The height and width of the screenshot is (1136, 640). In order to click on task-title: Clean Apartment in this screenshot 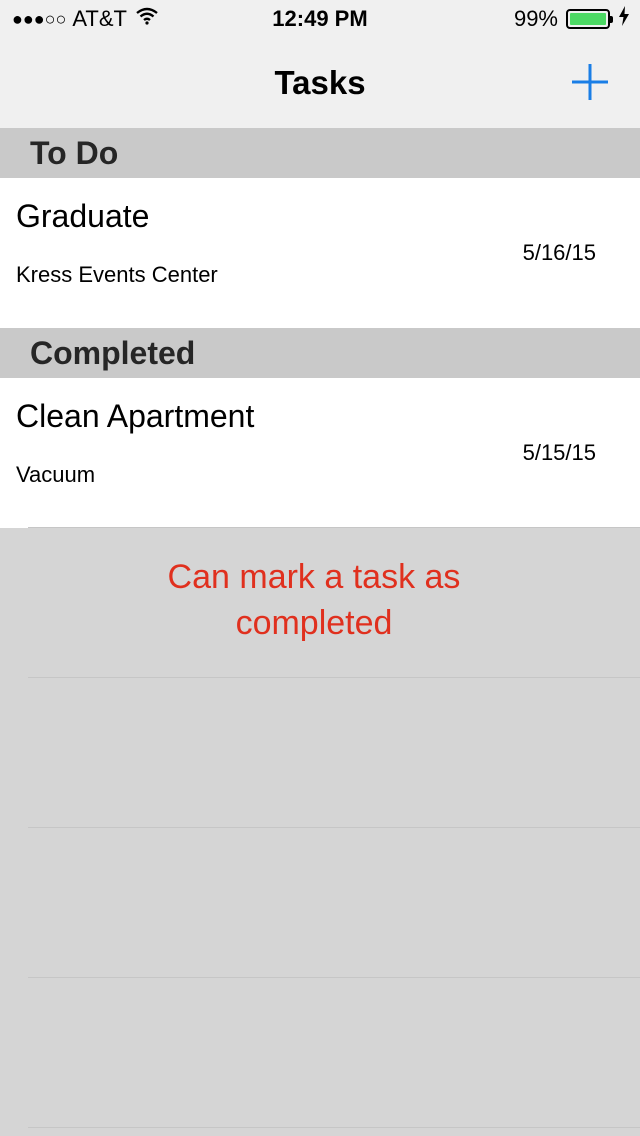, I will do `click(135, 416)`.